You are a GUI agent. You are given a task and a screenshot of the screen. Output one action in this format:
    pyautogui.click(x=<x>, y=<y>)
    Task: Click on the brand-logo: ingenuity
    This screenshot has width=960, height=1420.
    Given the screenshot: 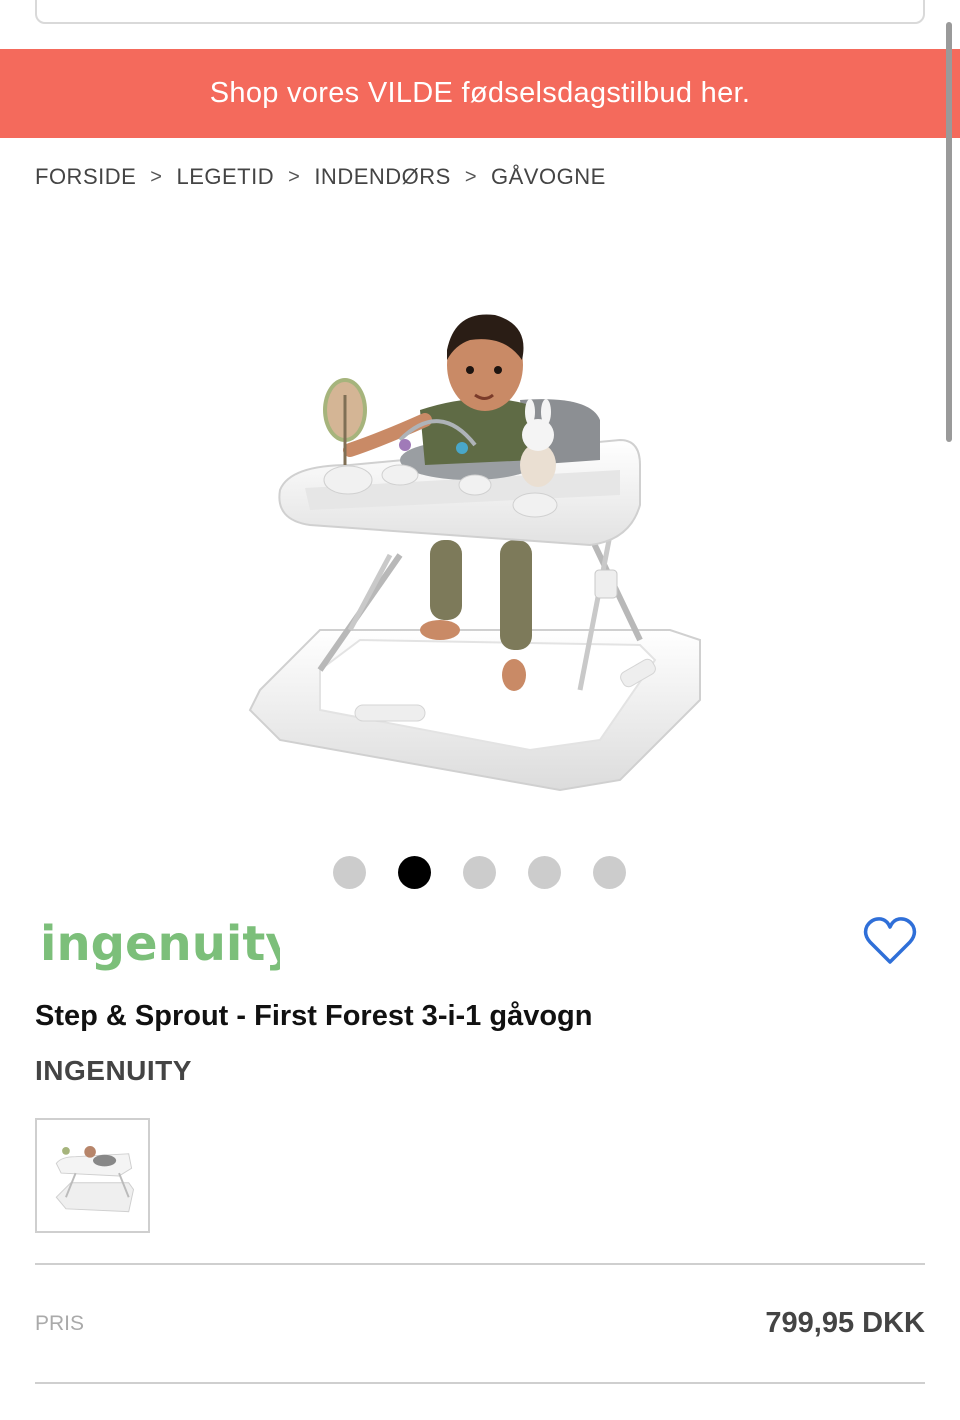 What is the action you would take?
    pyautogui.click(x=160, y=950)
    